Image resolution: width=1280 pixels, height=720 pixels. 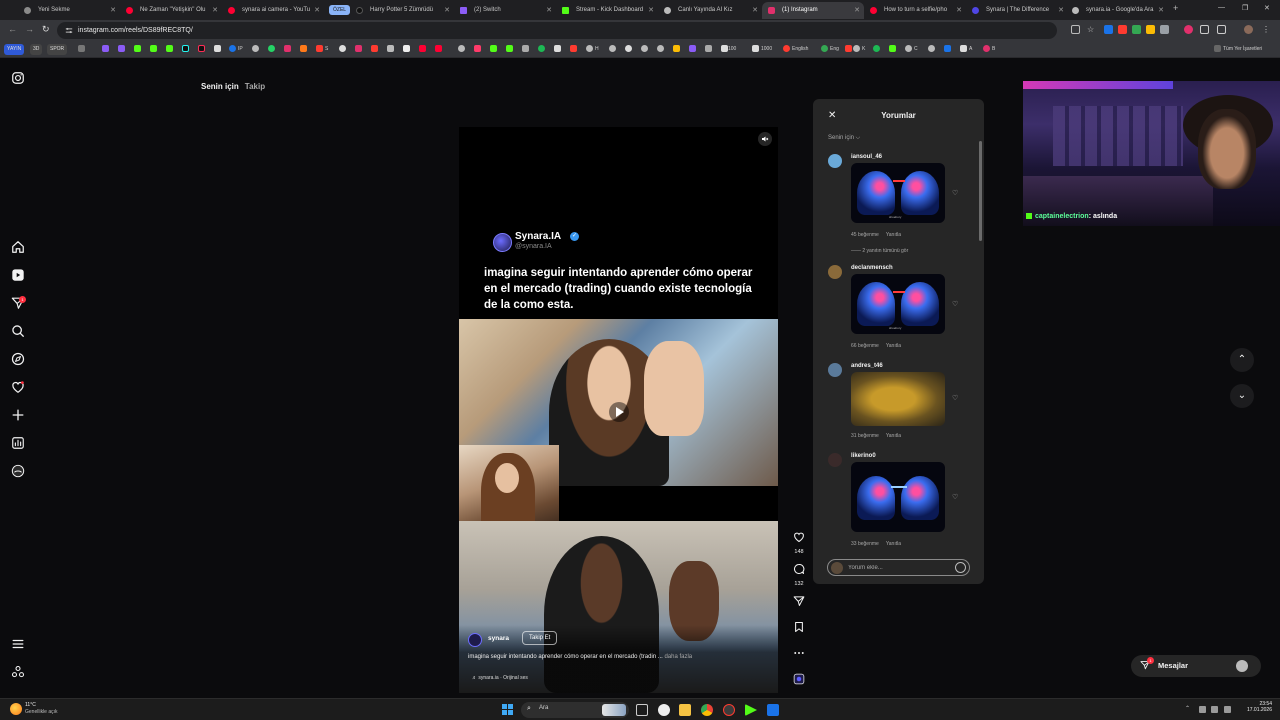 What do you see at coordinates (340, 10) in the screenshot?
I see `tab-group-badge: ÖZEL` at bounding box center [340, 10].